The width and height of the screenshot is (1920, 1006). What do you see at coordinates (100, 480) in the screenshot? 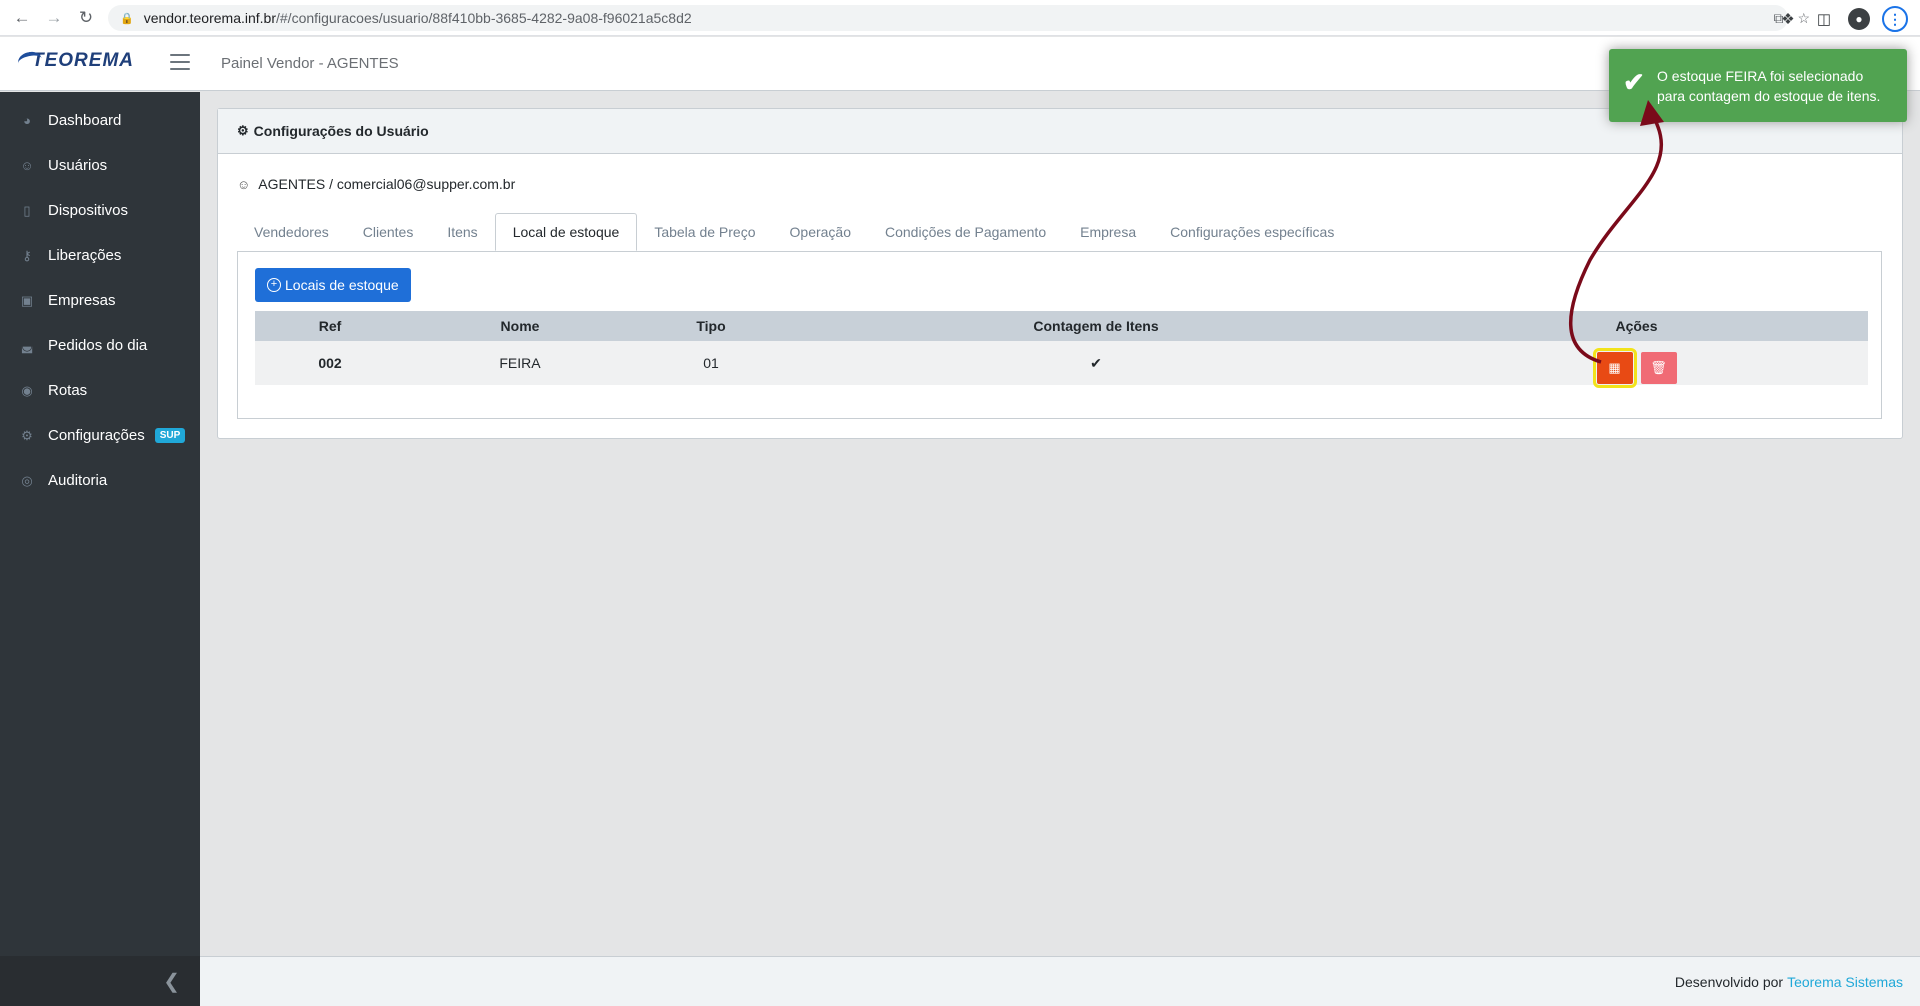
I see `sidebar-item-auditoria: ◎ Auditoria` at bounding box center [100, 480].